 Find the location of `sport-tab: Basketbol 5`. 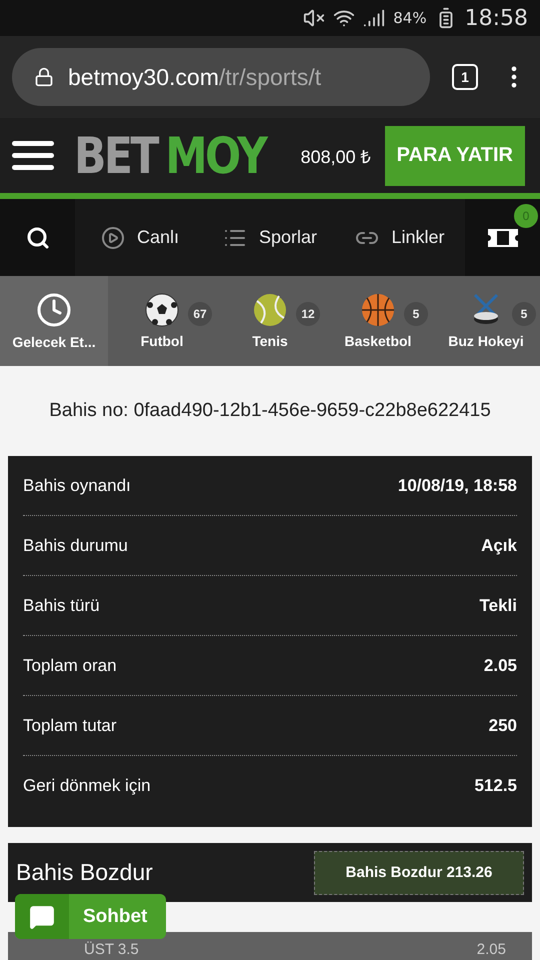

sport-tab: Basketbol 5 is located at coordinates (378, 321).